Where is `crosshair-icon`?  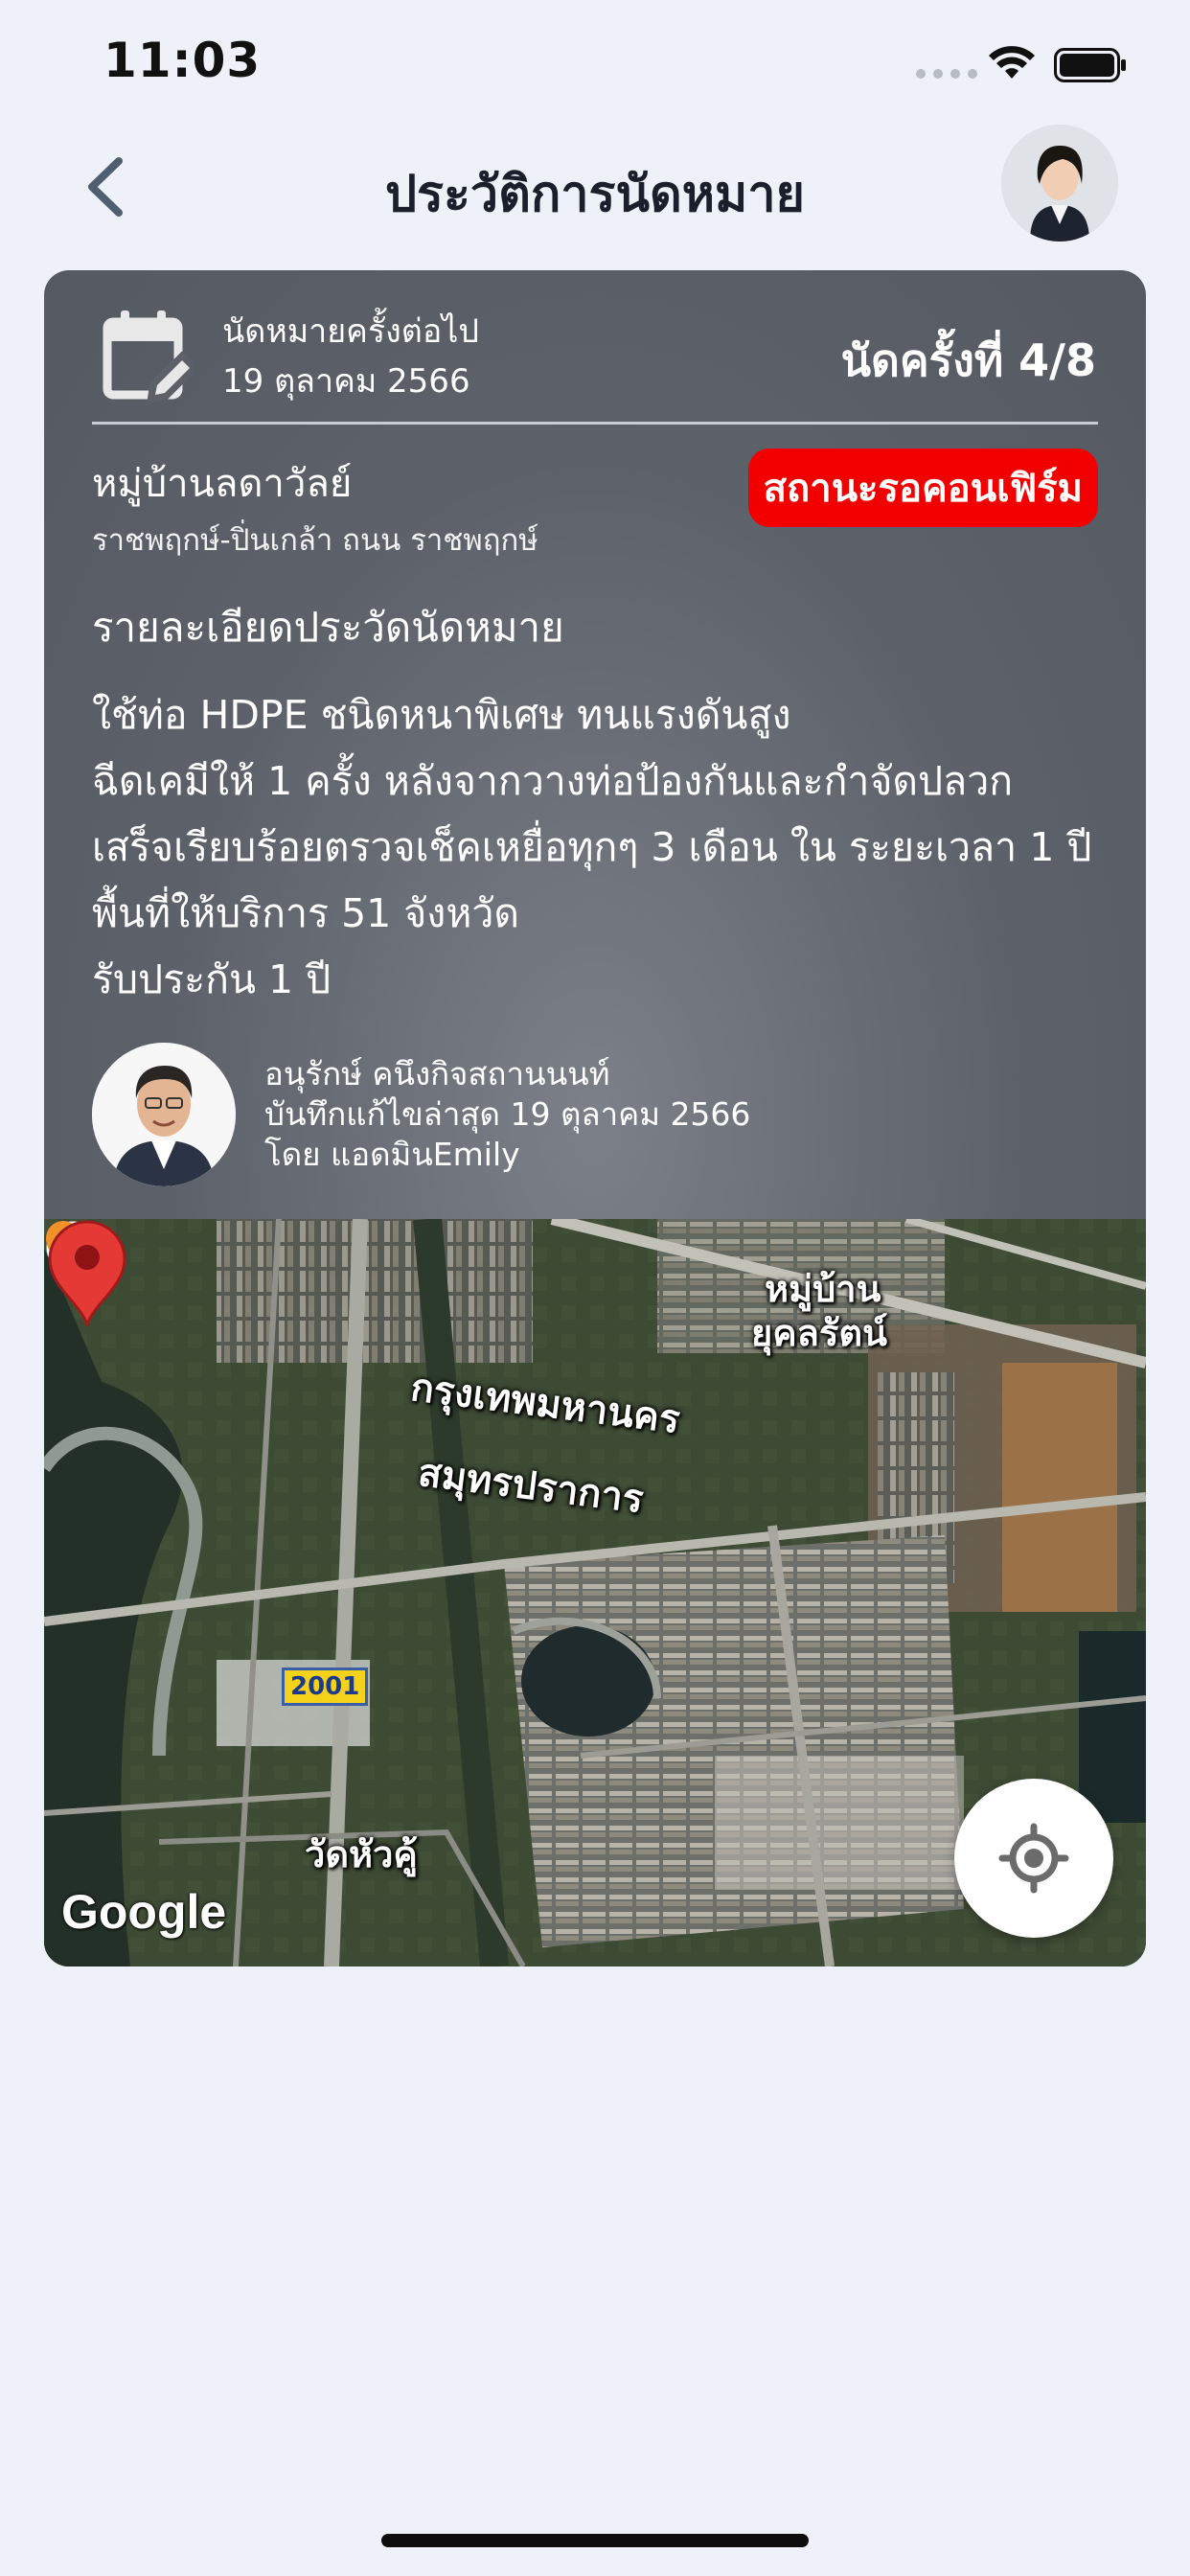
crosshair-icon is located at coordinates (1034, 1858).